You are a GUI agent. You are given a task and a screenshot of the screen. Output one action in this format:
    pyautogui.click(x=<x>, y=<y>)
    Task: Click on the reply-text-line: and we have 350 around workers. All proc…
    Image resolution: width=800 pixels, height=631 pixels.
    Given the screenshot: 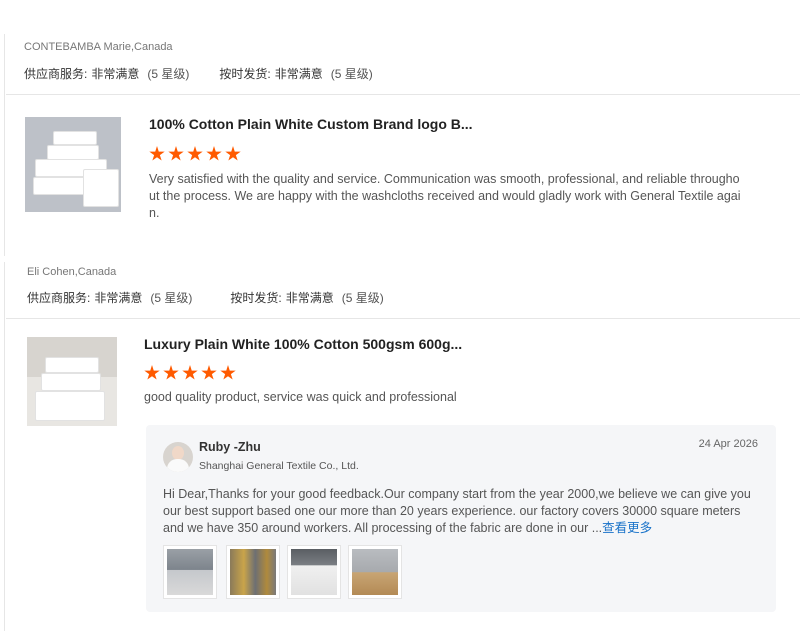 What is the action you would take?
    pyautogui.click(x=383, y=528)
    